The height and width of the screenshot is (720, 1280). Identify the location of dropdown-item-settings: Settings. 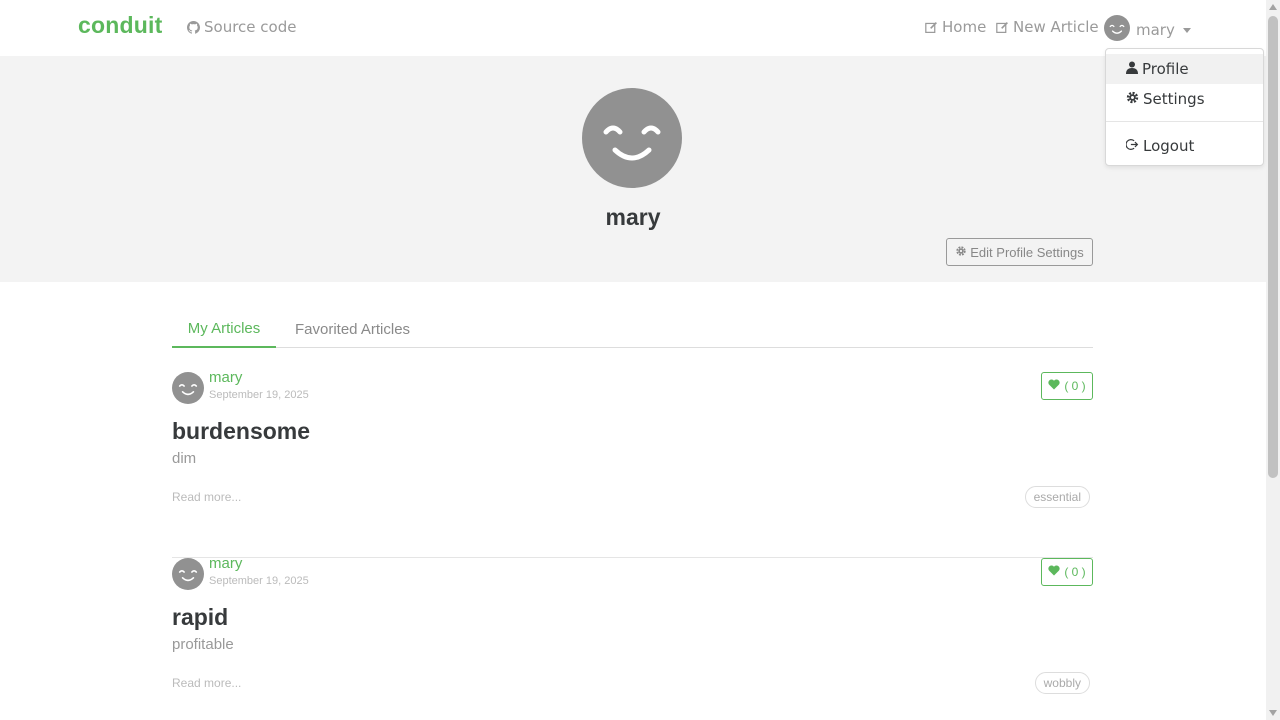
(1184, 99).